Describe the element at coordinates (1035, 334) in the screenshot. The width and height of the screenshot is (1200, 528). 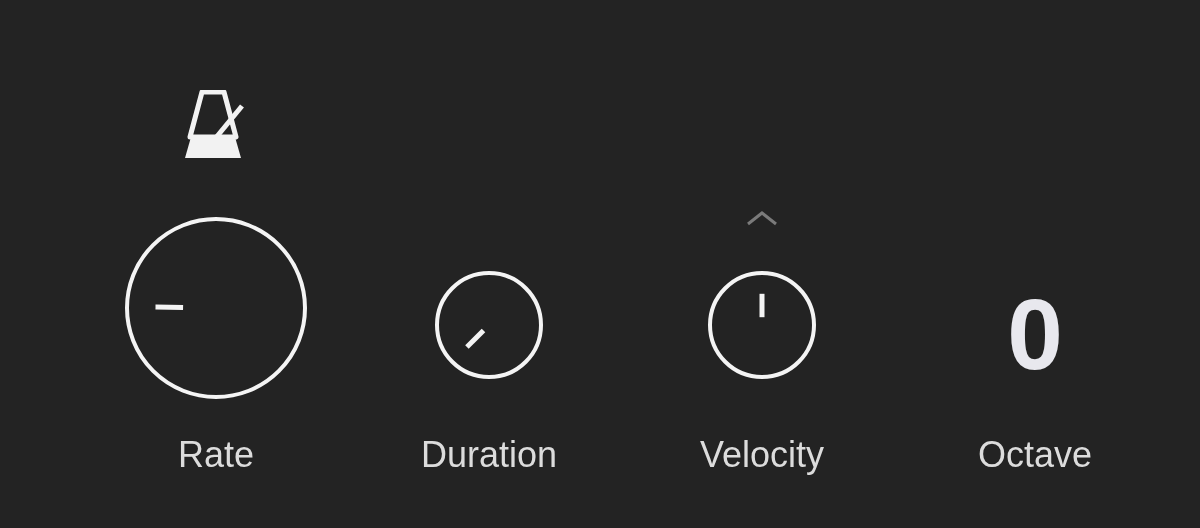
I see `octave-value: 0` at that location.